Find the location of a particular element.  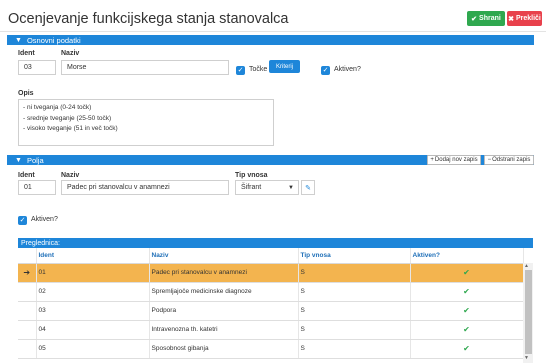

section-osnovni-header: ▼ Osnovni podatki is located at coordinates (270, 40).